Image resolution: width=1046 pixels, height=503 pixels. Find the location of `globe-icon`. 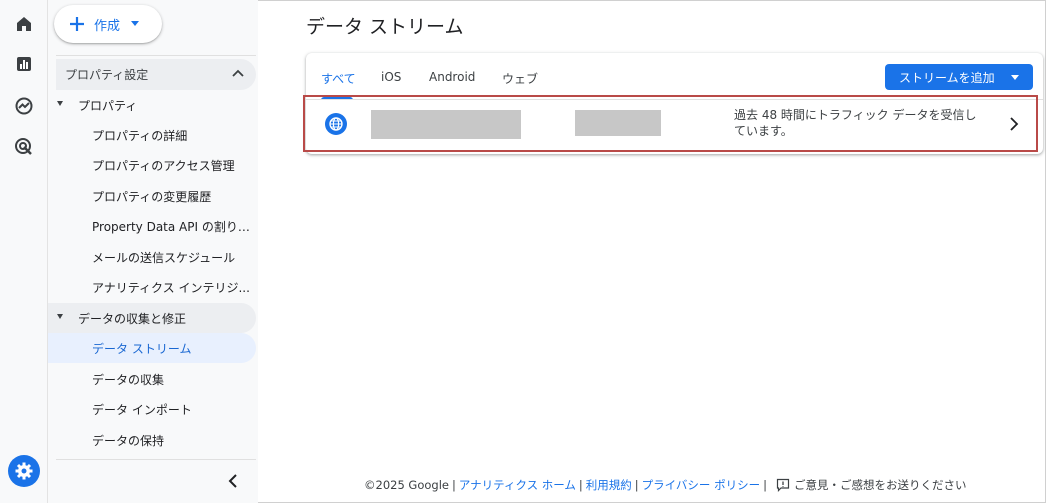

globe-icon is located at coordinates (336, 124).